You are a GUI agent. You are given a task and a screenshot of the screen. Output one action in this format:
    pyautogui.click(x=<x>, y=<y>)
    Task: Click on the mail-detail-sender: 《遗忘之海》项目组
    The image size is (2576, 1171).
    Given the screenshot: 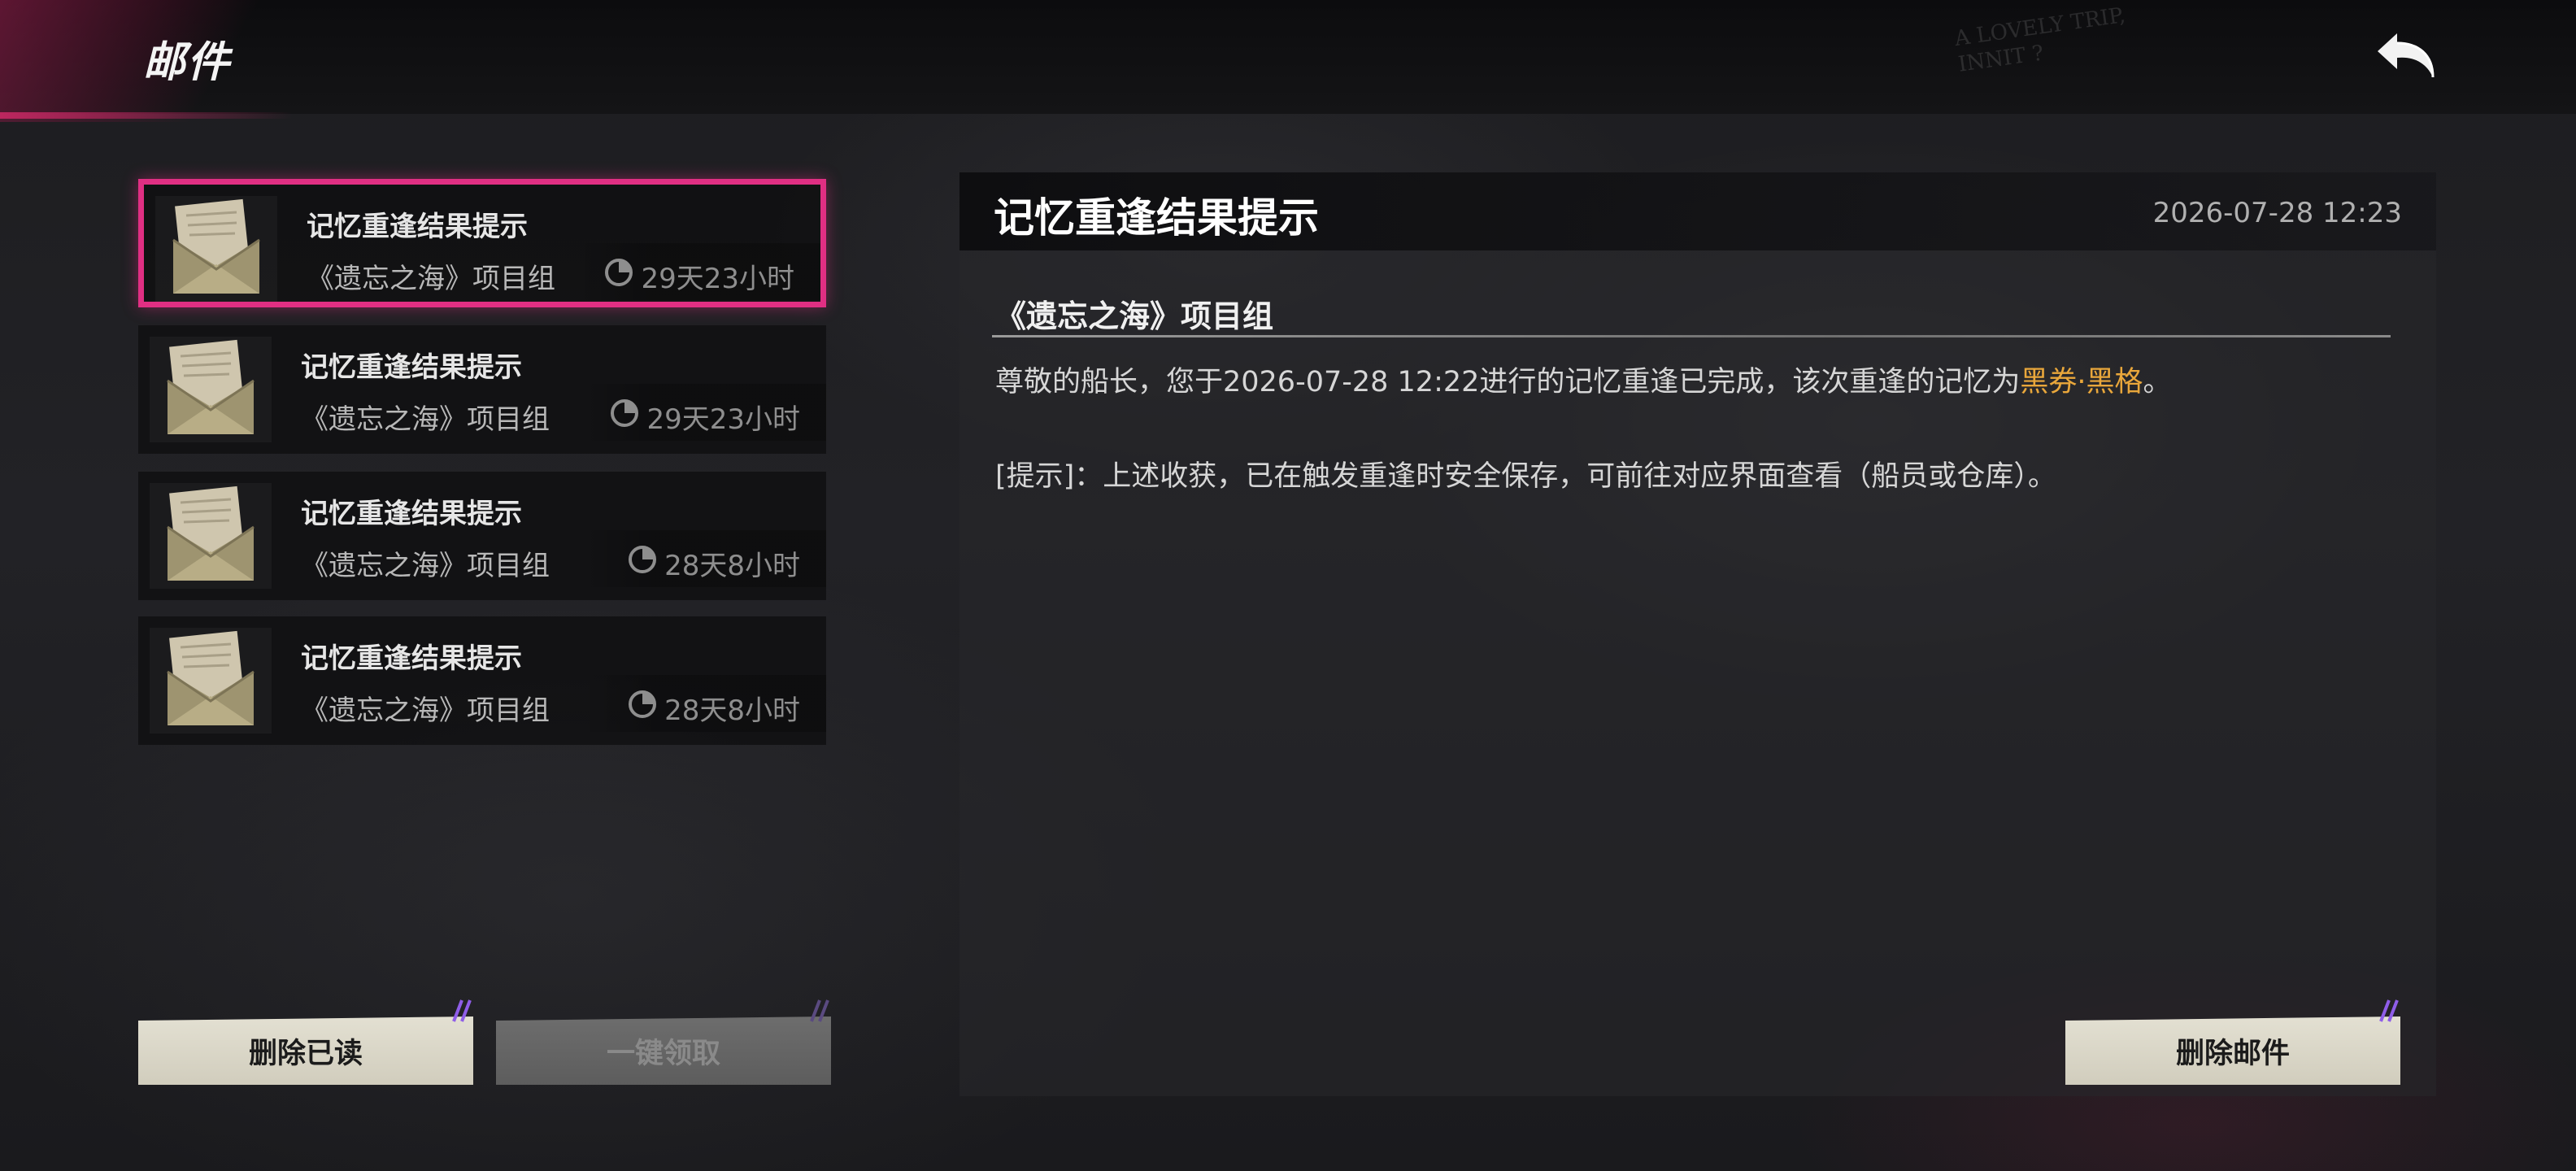 What is the action you would take?
    pyautogui.click(x=1135, y=316)
    